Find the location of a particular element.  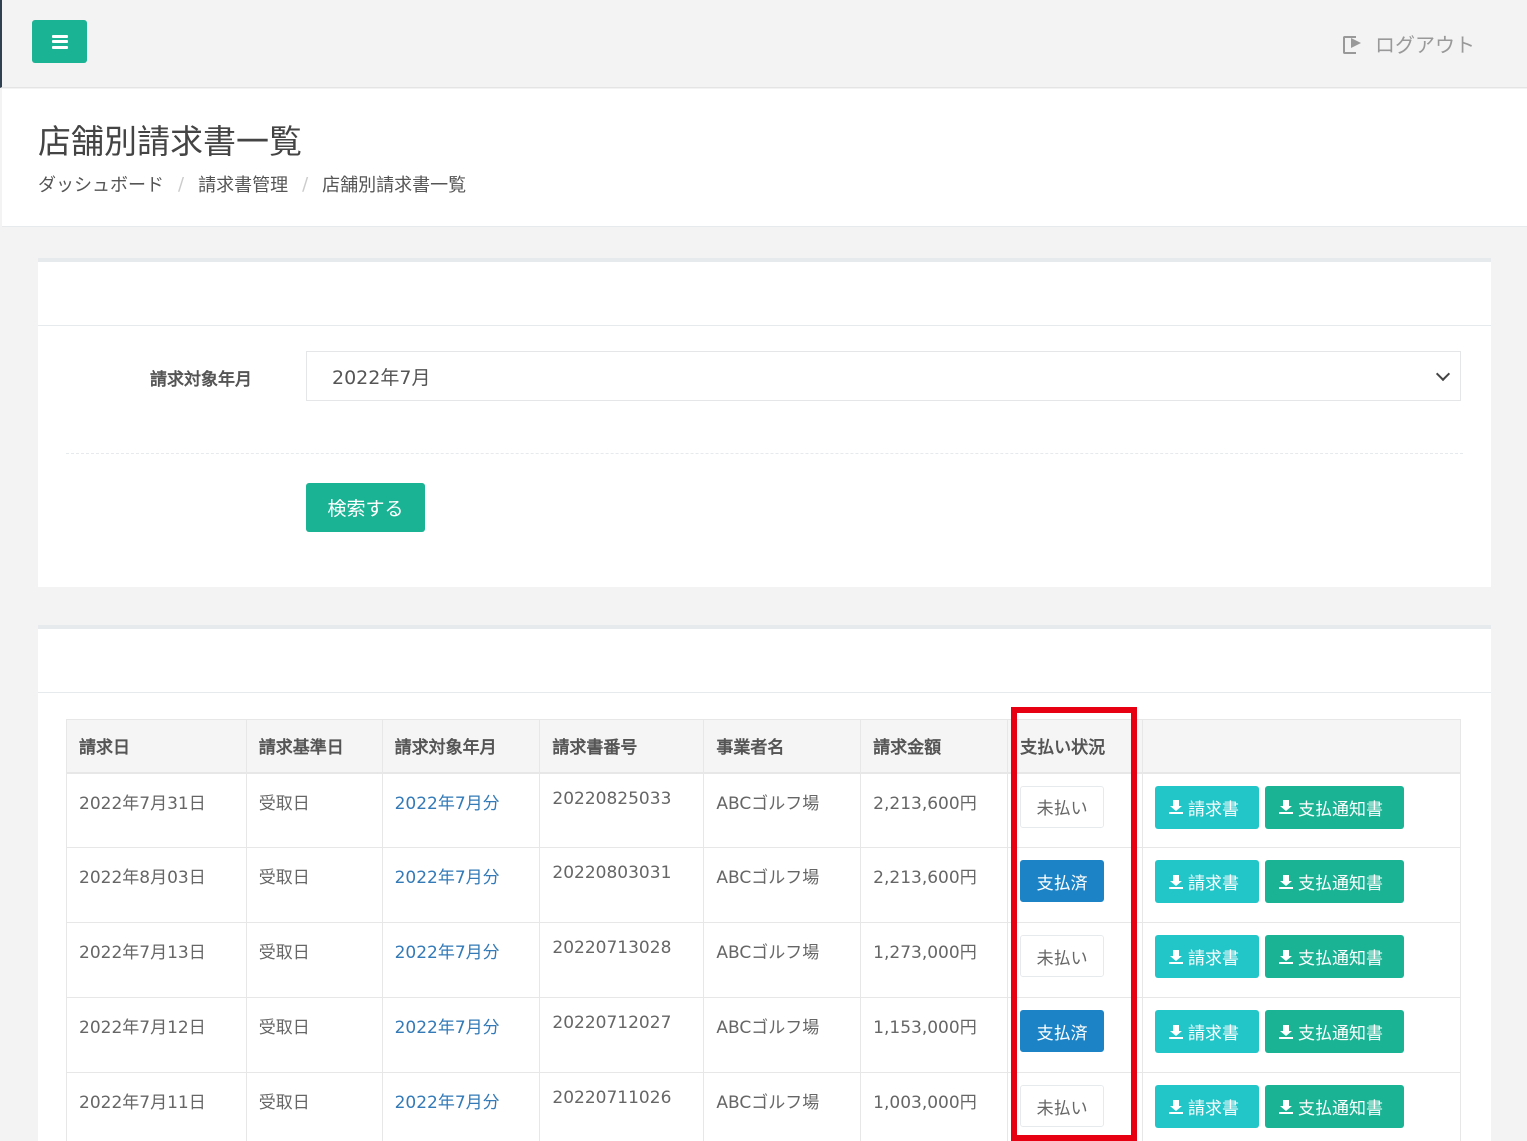

invoice-date: 2022年7月31日 is located at coordinates (156, 810).